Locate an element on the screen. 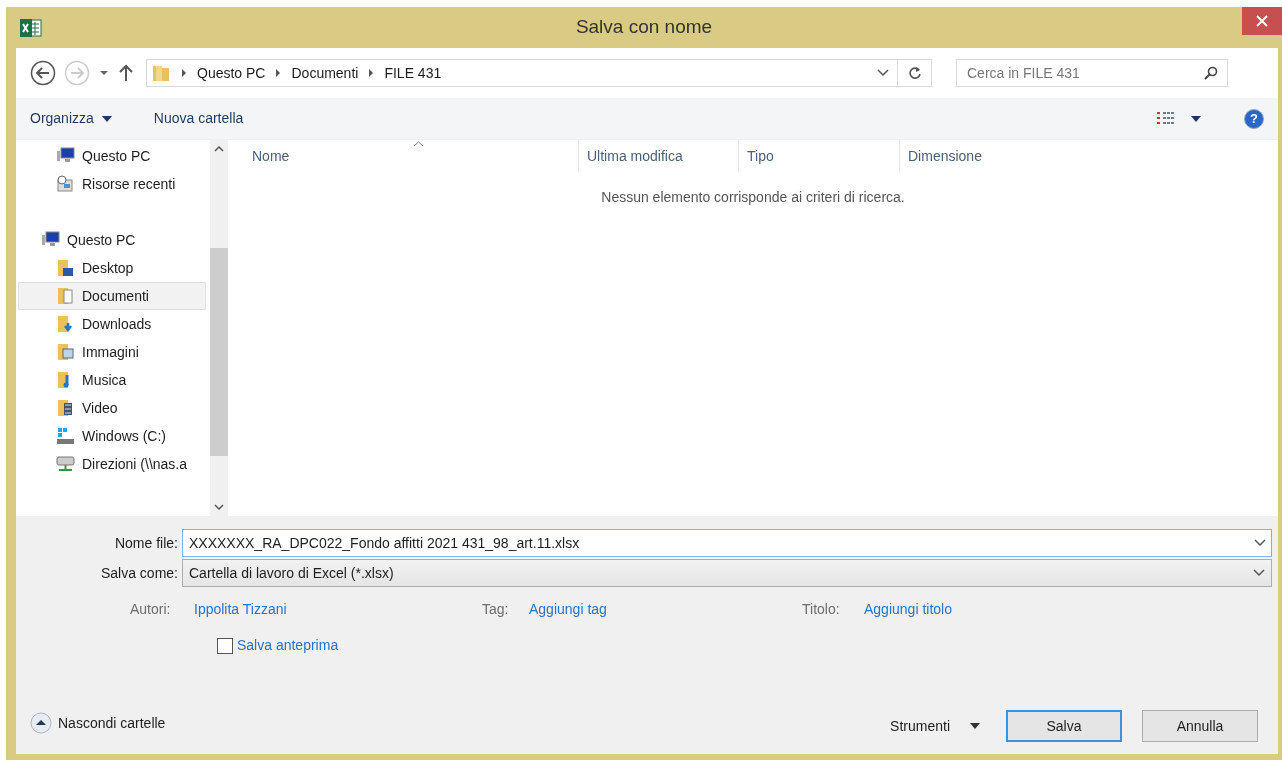  cancel-button: Annulla is located at coordinates (1200, 726).